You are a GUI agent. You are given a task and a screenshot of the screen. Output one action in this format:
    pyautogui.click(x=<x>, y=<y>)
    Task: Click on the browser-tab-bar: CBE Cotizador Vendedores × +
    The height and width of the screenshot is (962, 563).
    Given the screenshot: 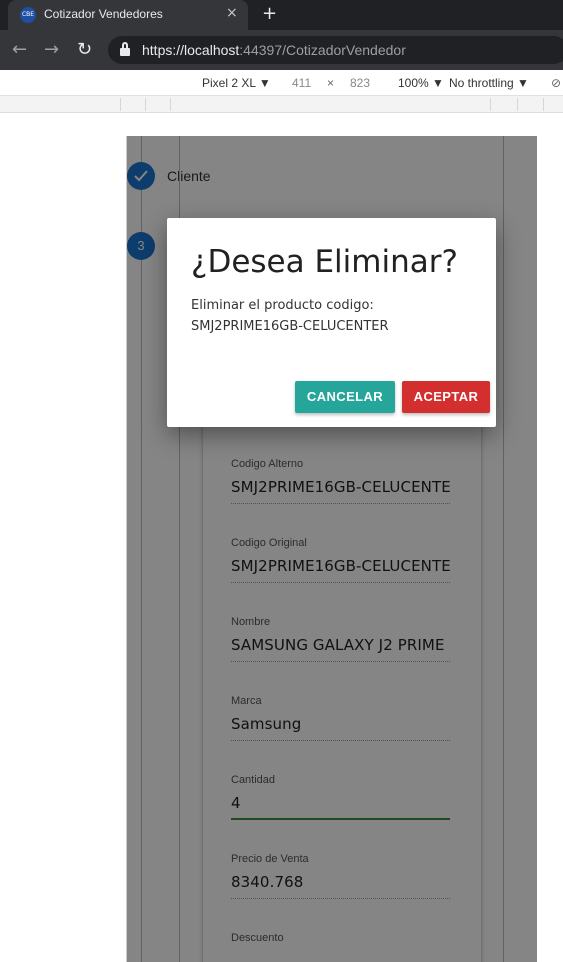 What is the action you would take?
    pyautogui.click(x=281, y=15)
    